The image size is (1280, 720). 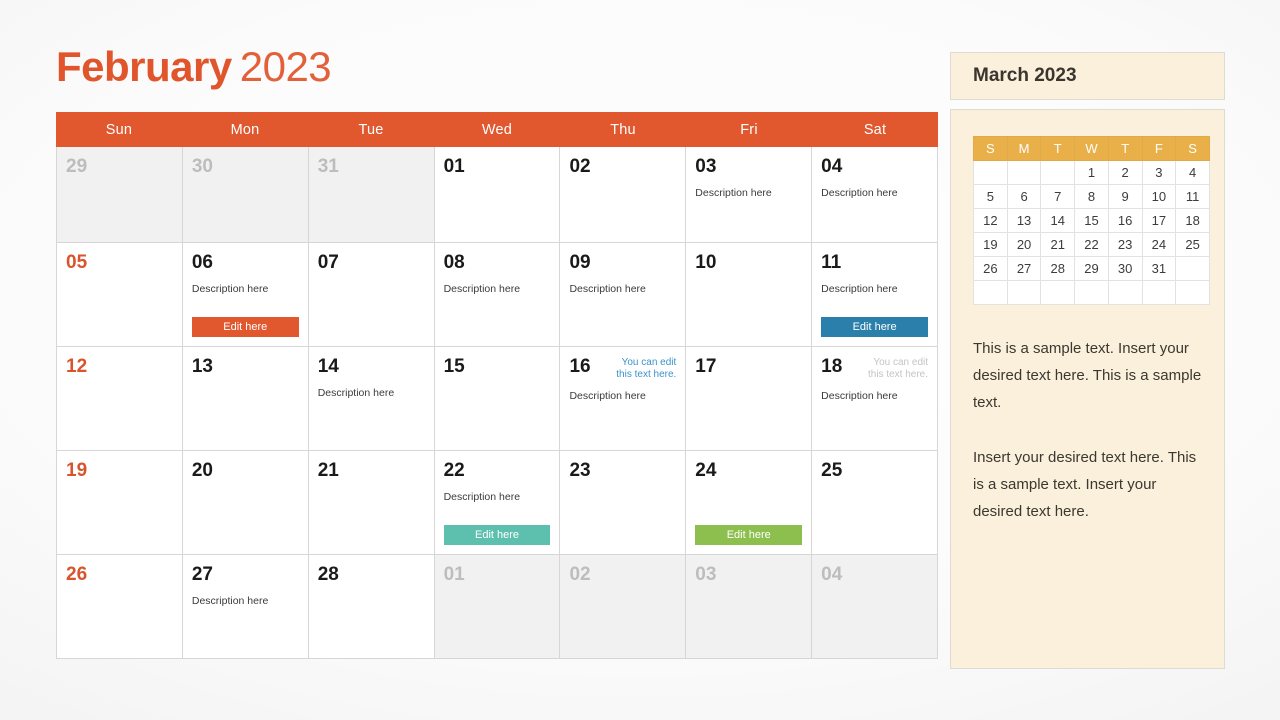 What do you see at coordinates (1125, 268) in the screenshot?
I see `mini-day-cell-30: 30` at bounding box center [1125, 268].